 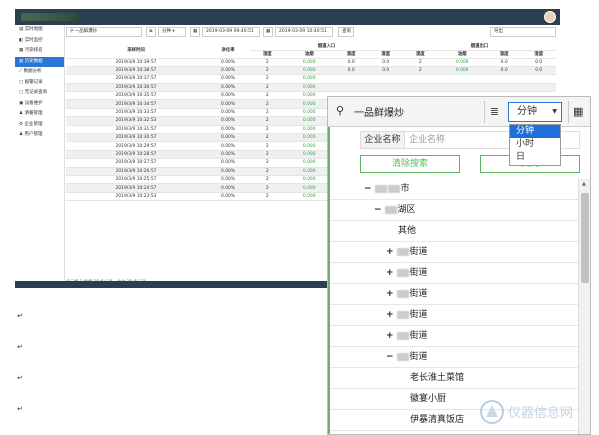 What do you see at coordinates (104, 32) in the screenshot?
I see `shop-select: ⚲ 一品鲜爆炒` at bounding box center [104, 32].